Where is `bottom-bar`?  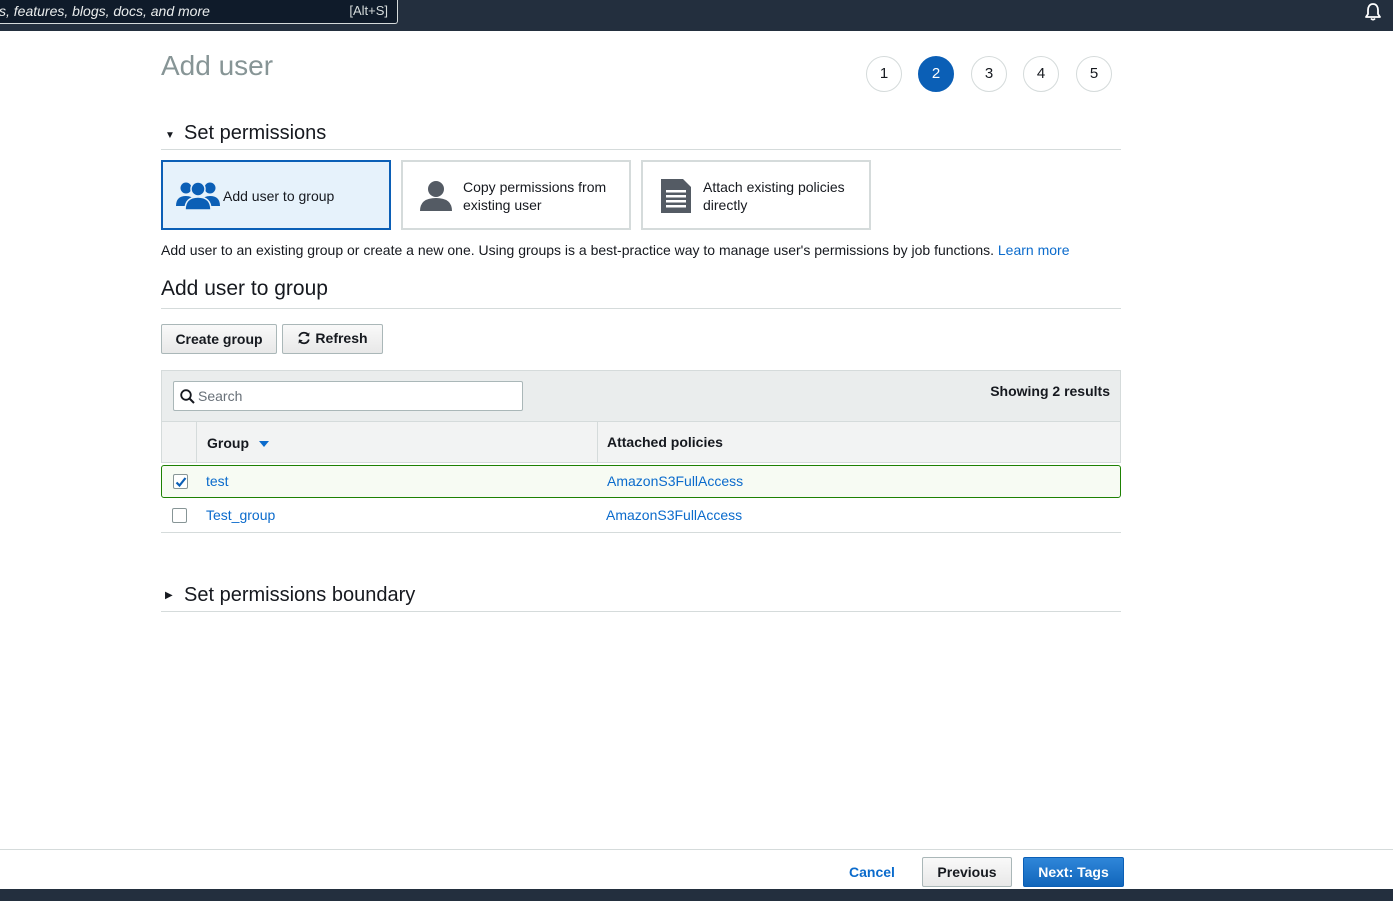 bottom-bar is located at coordinates (696, 895).